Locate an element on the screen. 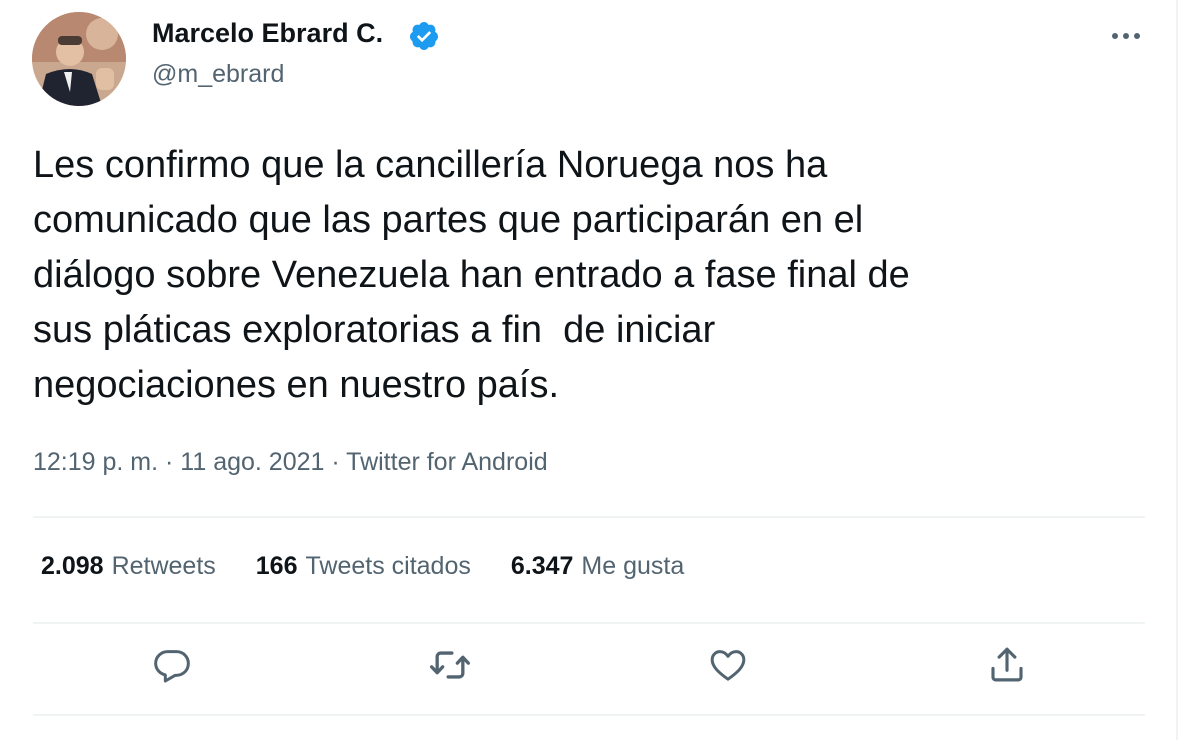 This screenshot has height=740, width=1200. like-icon is located at coordinates (728, 665).